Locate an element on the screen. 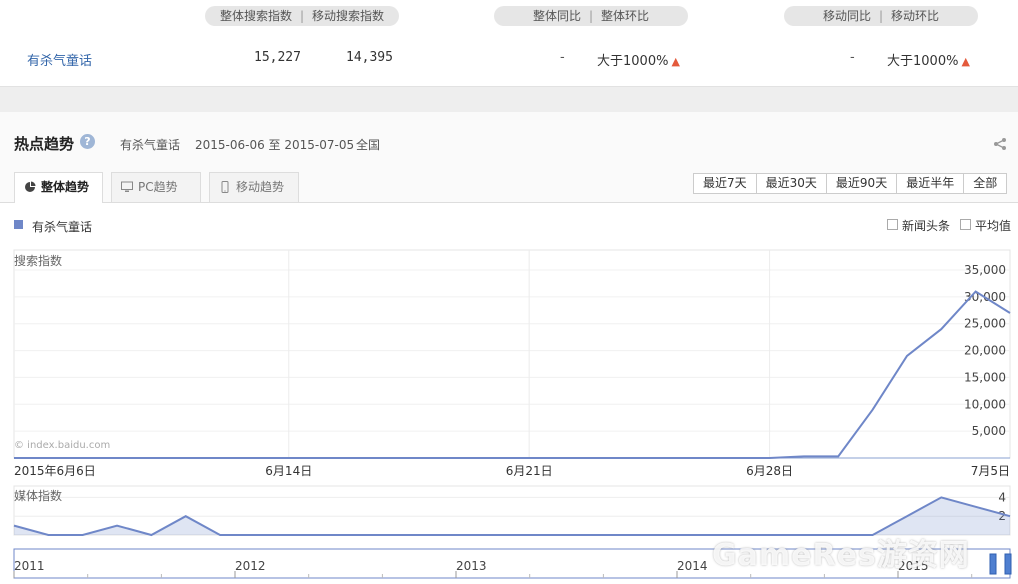 The height and width of the screenshot is (584, 1018). watermark-logo: GameRes游资网 is located at coordinates (841, 555).